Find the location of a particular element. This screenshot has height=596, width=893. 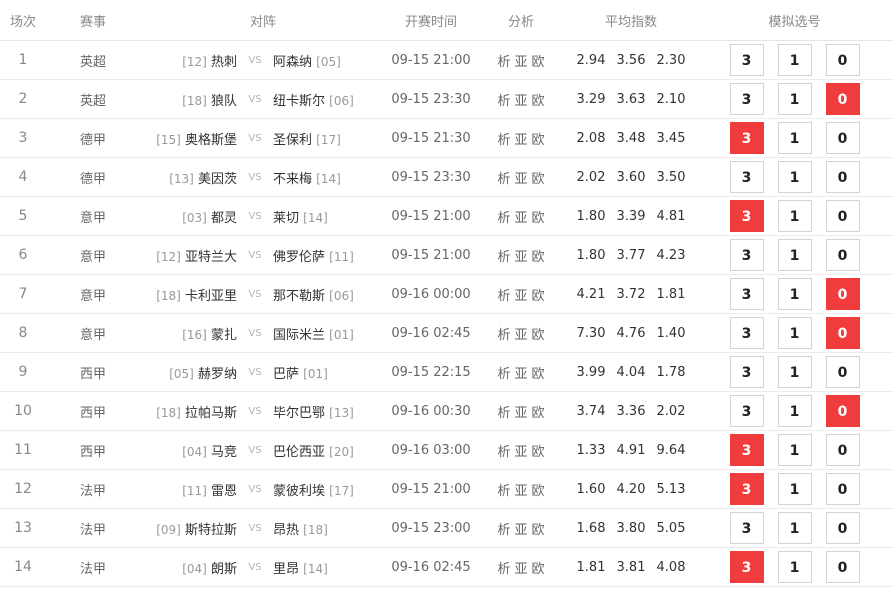

away-team: 纽卡斯尔 [06] is located at coordinates (328, 99).